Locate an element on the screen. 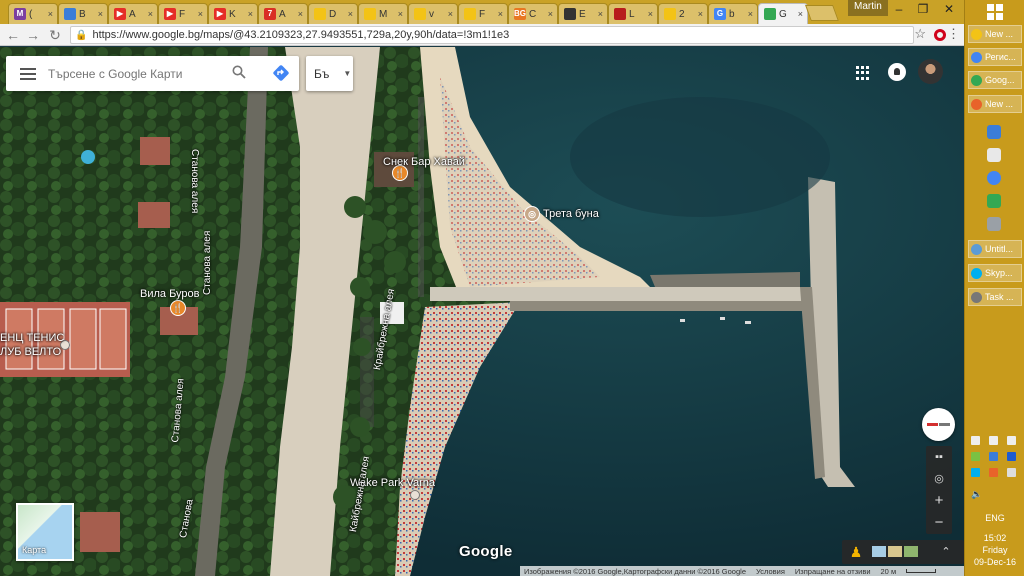 The image size is (1024, 576). place-label: Снек Бар Хавай is located at coordinates (424, 162).